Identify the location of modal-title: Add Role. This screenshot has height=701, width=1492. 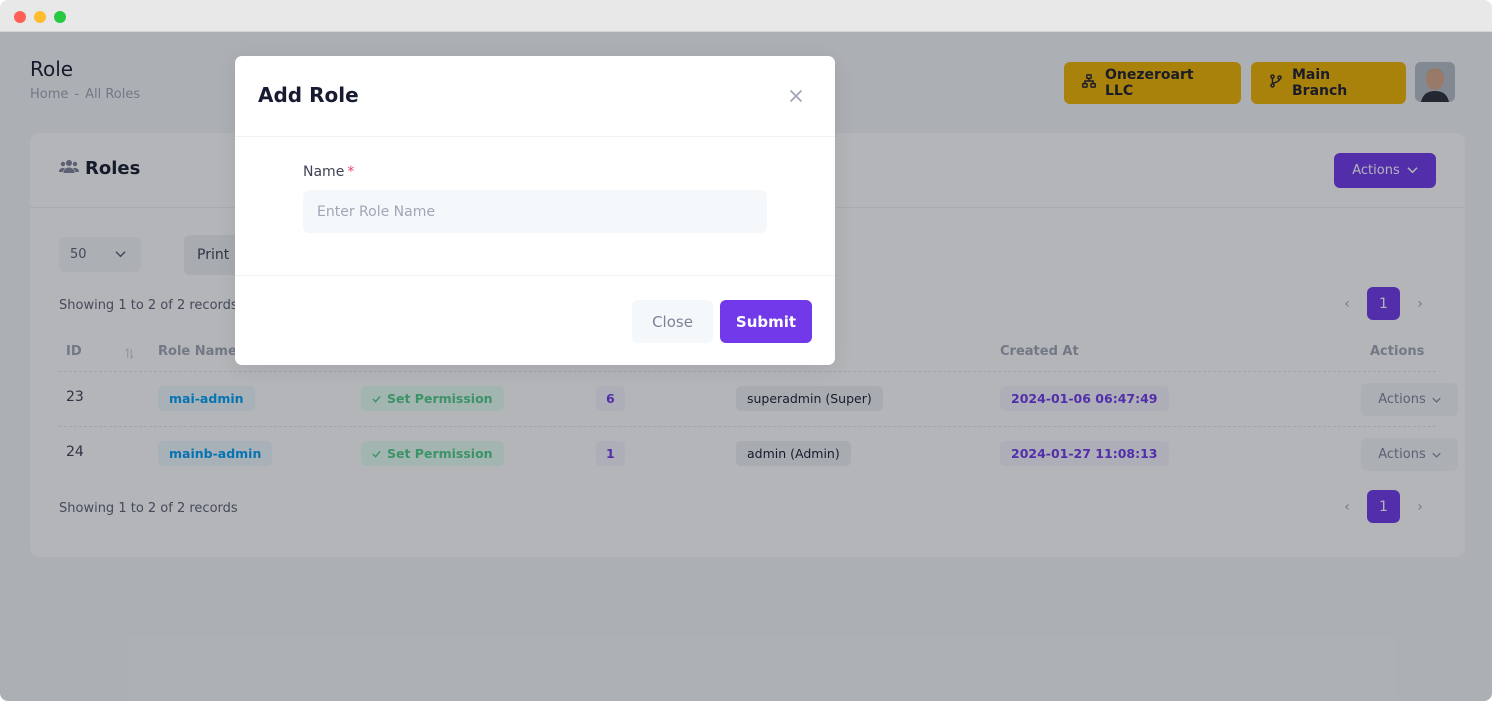
(308, 95).